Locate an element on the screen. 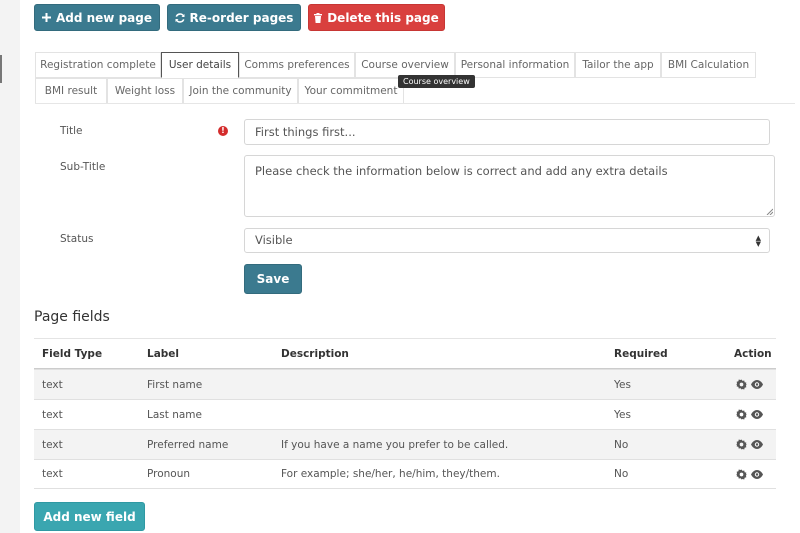 This screenshot has height=533, width=800. reorder-pages-button: Re-order pages is located at coordinates (234, 17).